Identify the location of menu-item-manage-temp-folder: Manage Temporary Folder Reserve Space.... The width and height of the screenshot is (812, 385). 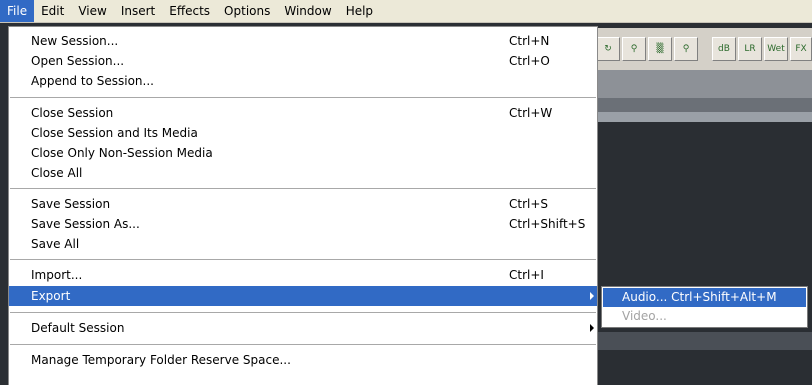
(303, 360).